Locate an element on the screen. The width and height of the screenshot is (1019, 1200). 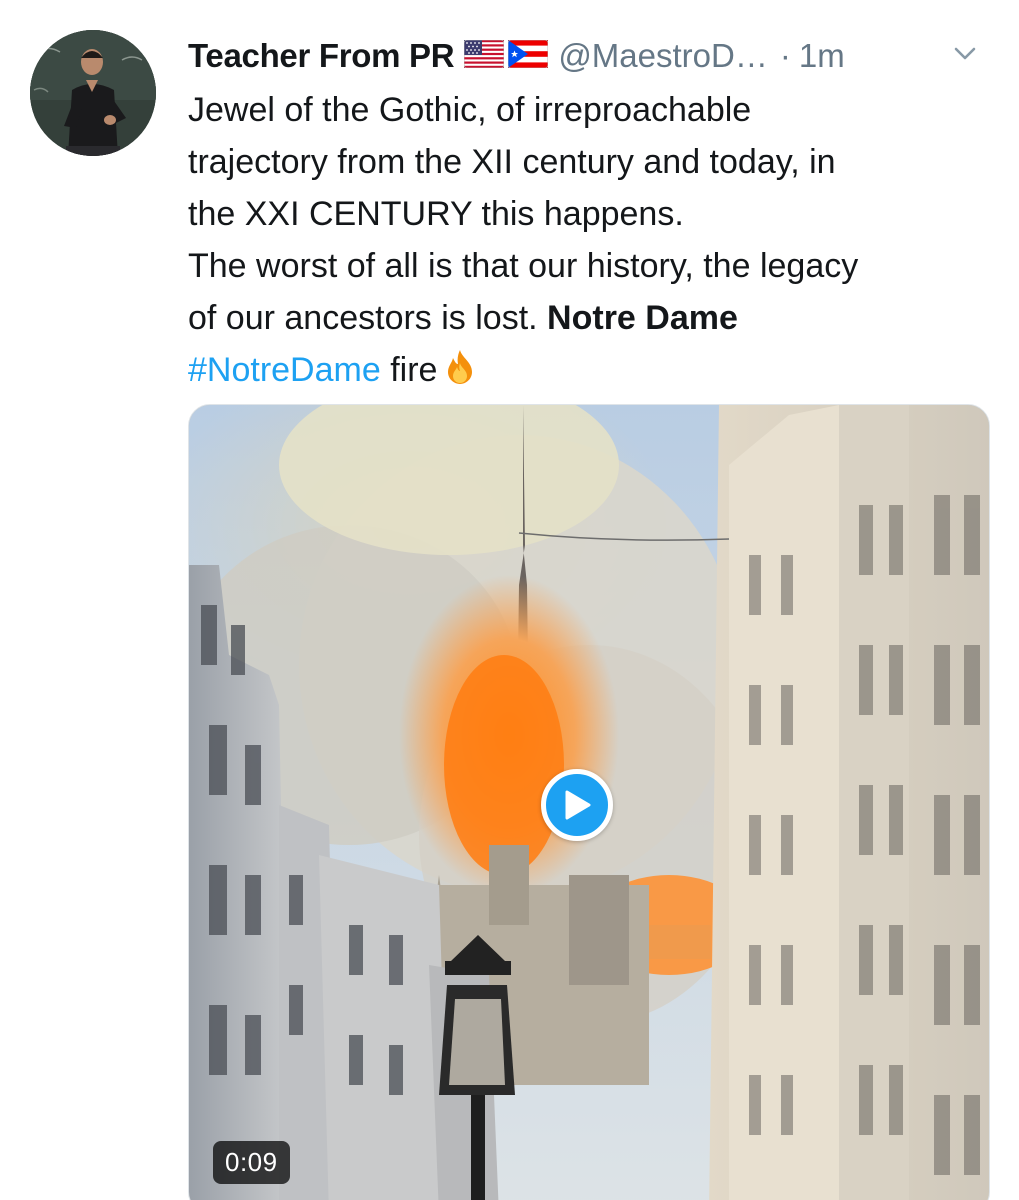
fire-icon is located at coordinates (460, 374).